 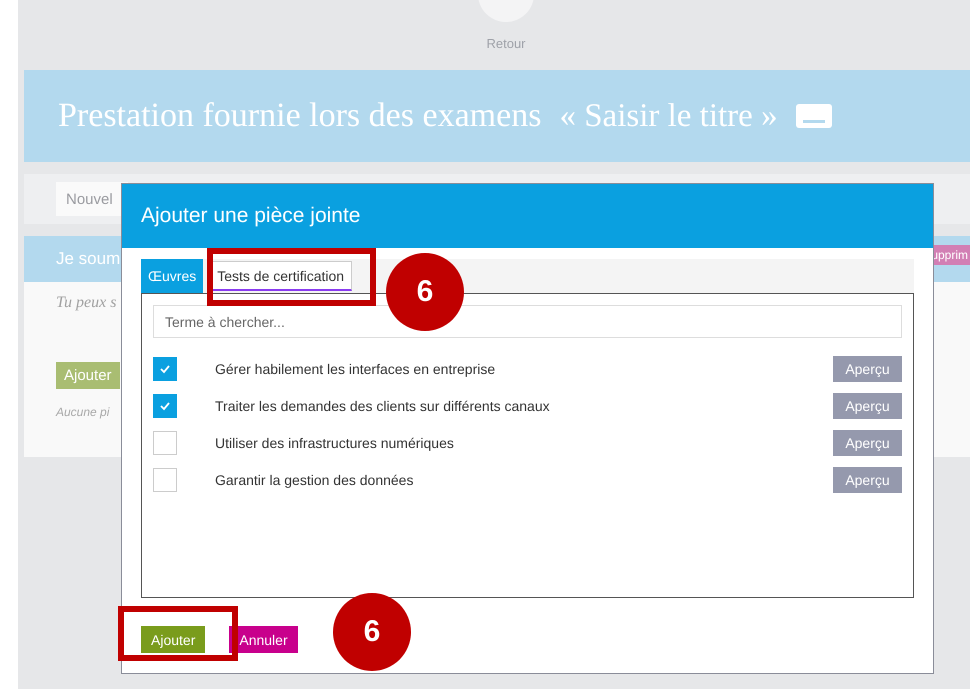 I want to click on item-label: Traiter les demandes des clients sur différents canaux, so click(x=383, y=406).